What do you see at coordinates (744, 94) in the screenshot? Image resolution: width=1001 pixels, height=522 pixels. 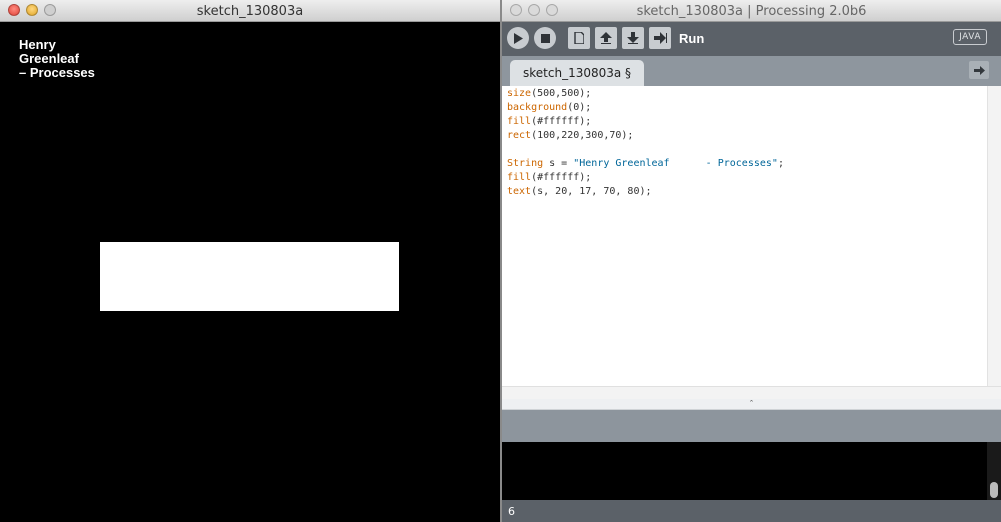 I see `code-line: size(500,500);` at bounding box center [744, 94].